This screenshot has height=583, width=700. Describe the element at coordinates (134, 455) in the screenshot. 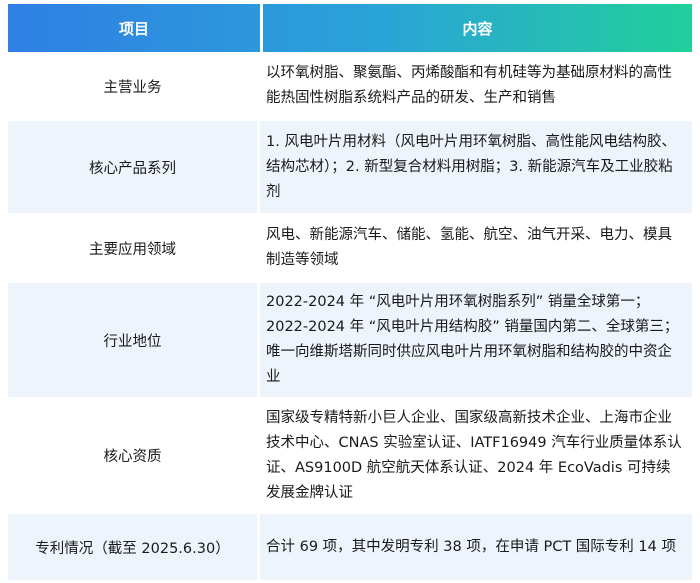

I see `row-label: 核心资质` at that location.